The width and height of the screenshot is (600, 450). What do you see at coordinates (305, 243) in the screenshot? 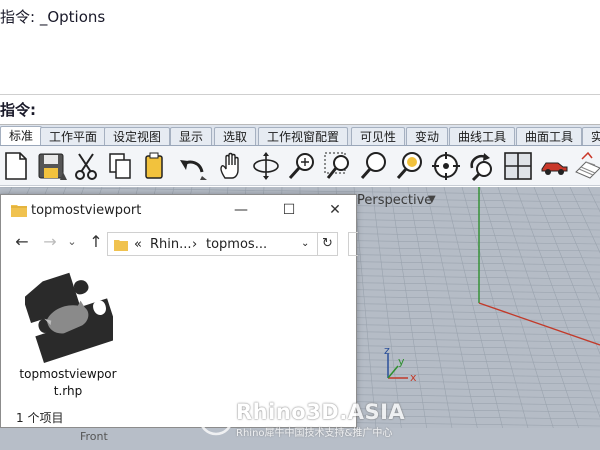
I see `address-dropdown-icon: ⌄` at bounding box center [305, 243].